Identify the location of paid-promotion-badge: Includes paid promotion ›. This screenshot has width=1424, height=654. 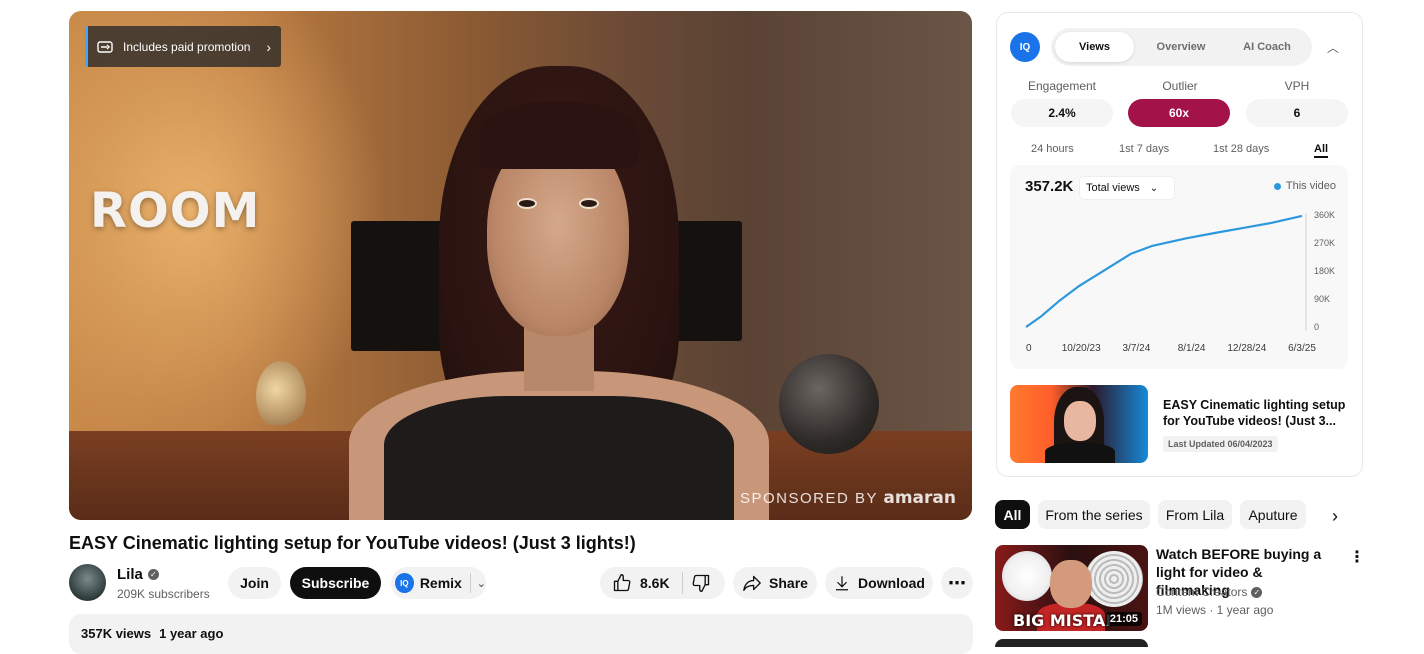
(183, 46).